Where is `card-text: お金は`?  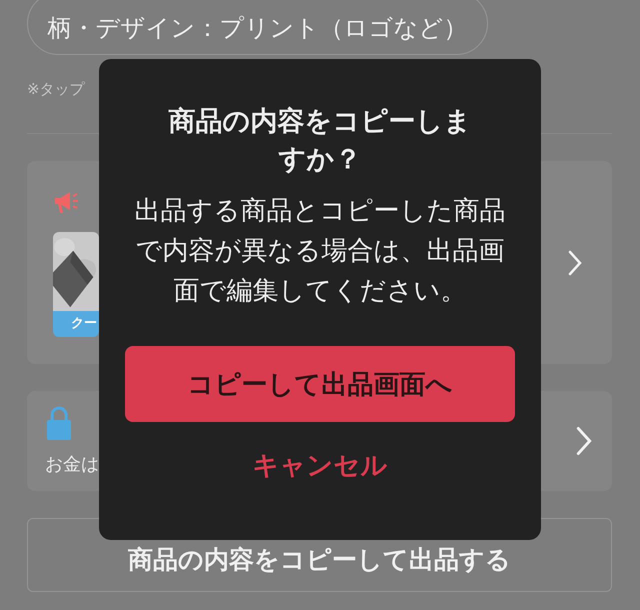
card-text: お金は is located at coordinates (72, 464).